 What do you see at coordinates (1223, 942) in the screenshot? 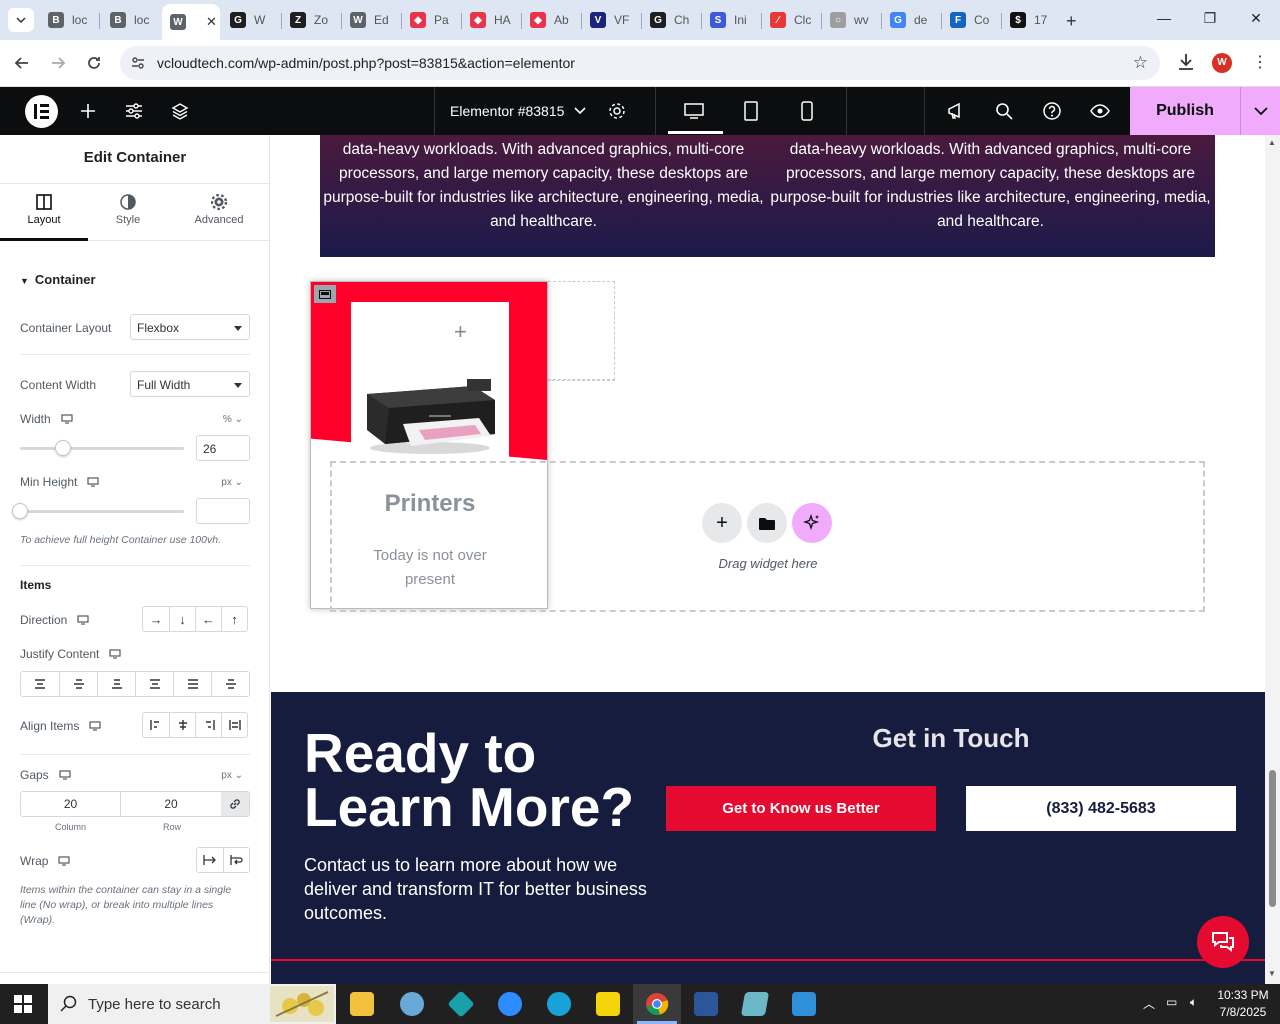
I see `chat-widget-button` at bounding box center [1223, 942].